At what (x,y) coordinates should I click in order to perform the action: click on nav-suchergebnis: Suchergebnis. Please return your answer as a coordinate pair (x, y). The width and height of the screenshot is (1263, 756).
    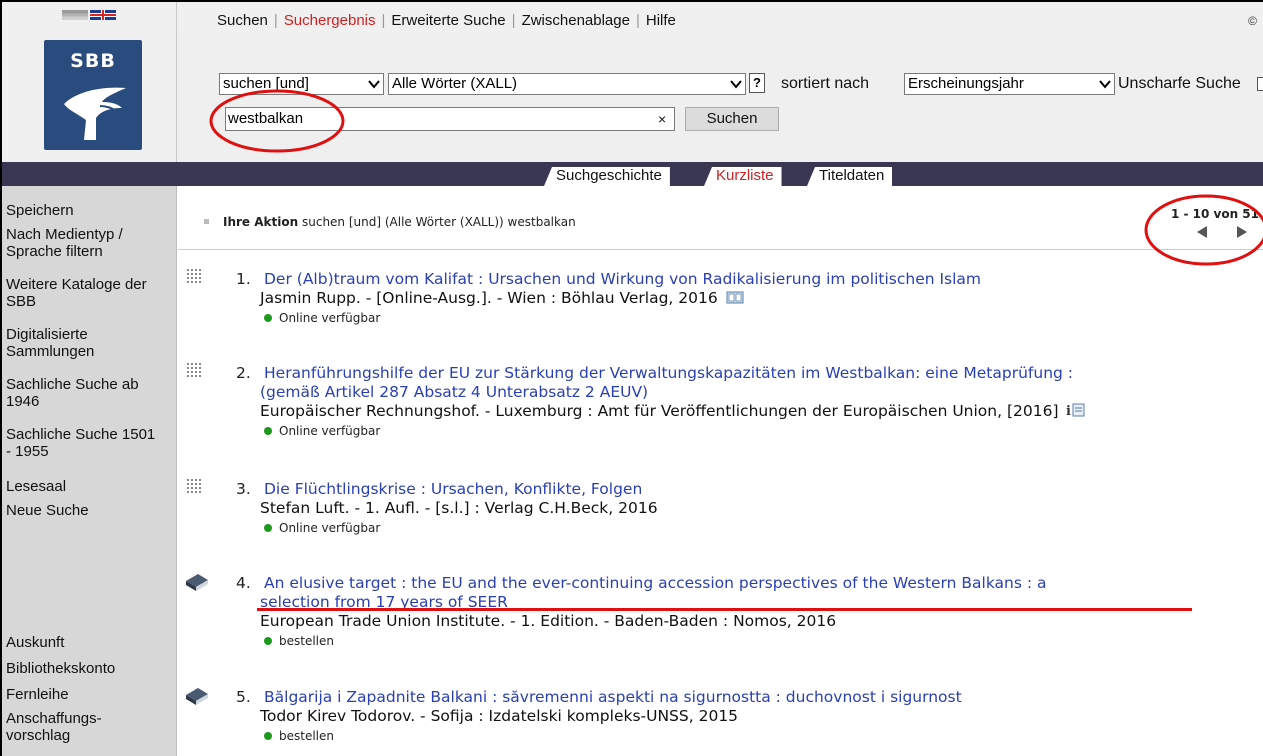
    Looking at the image, I should click on (330, 20).